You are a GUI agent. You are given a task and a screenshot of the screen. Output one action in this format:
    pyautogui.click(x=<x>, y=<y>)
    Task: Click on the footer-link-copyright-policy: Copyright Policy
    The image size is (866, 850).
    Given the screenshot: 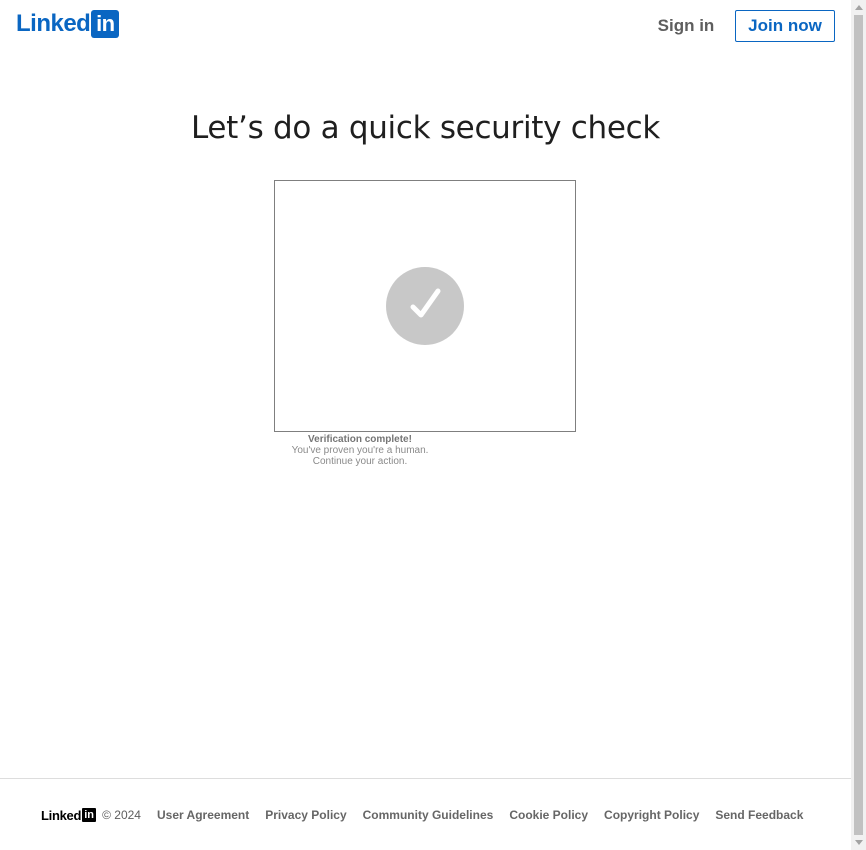 What is the action you would take?
    pyautogui.click(x=651, y=815)
    